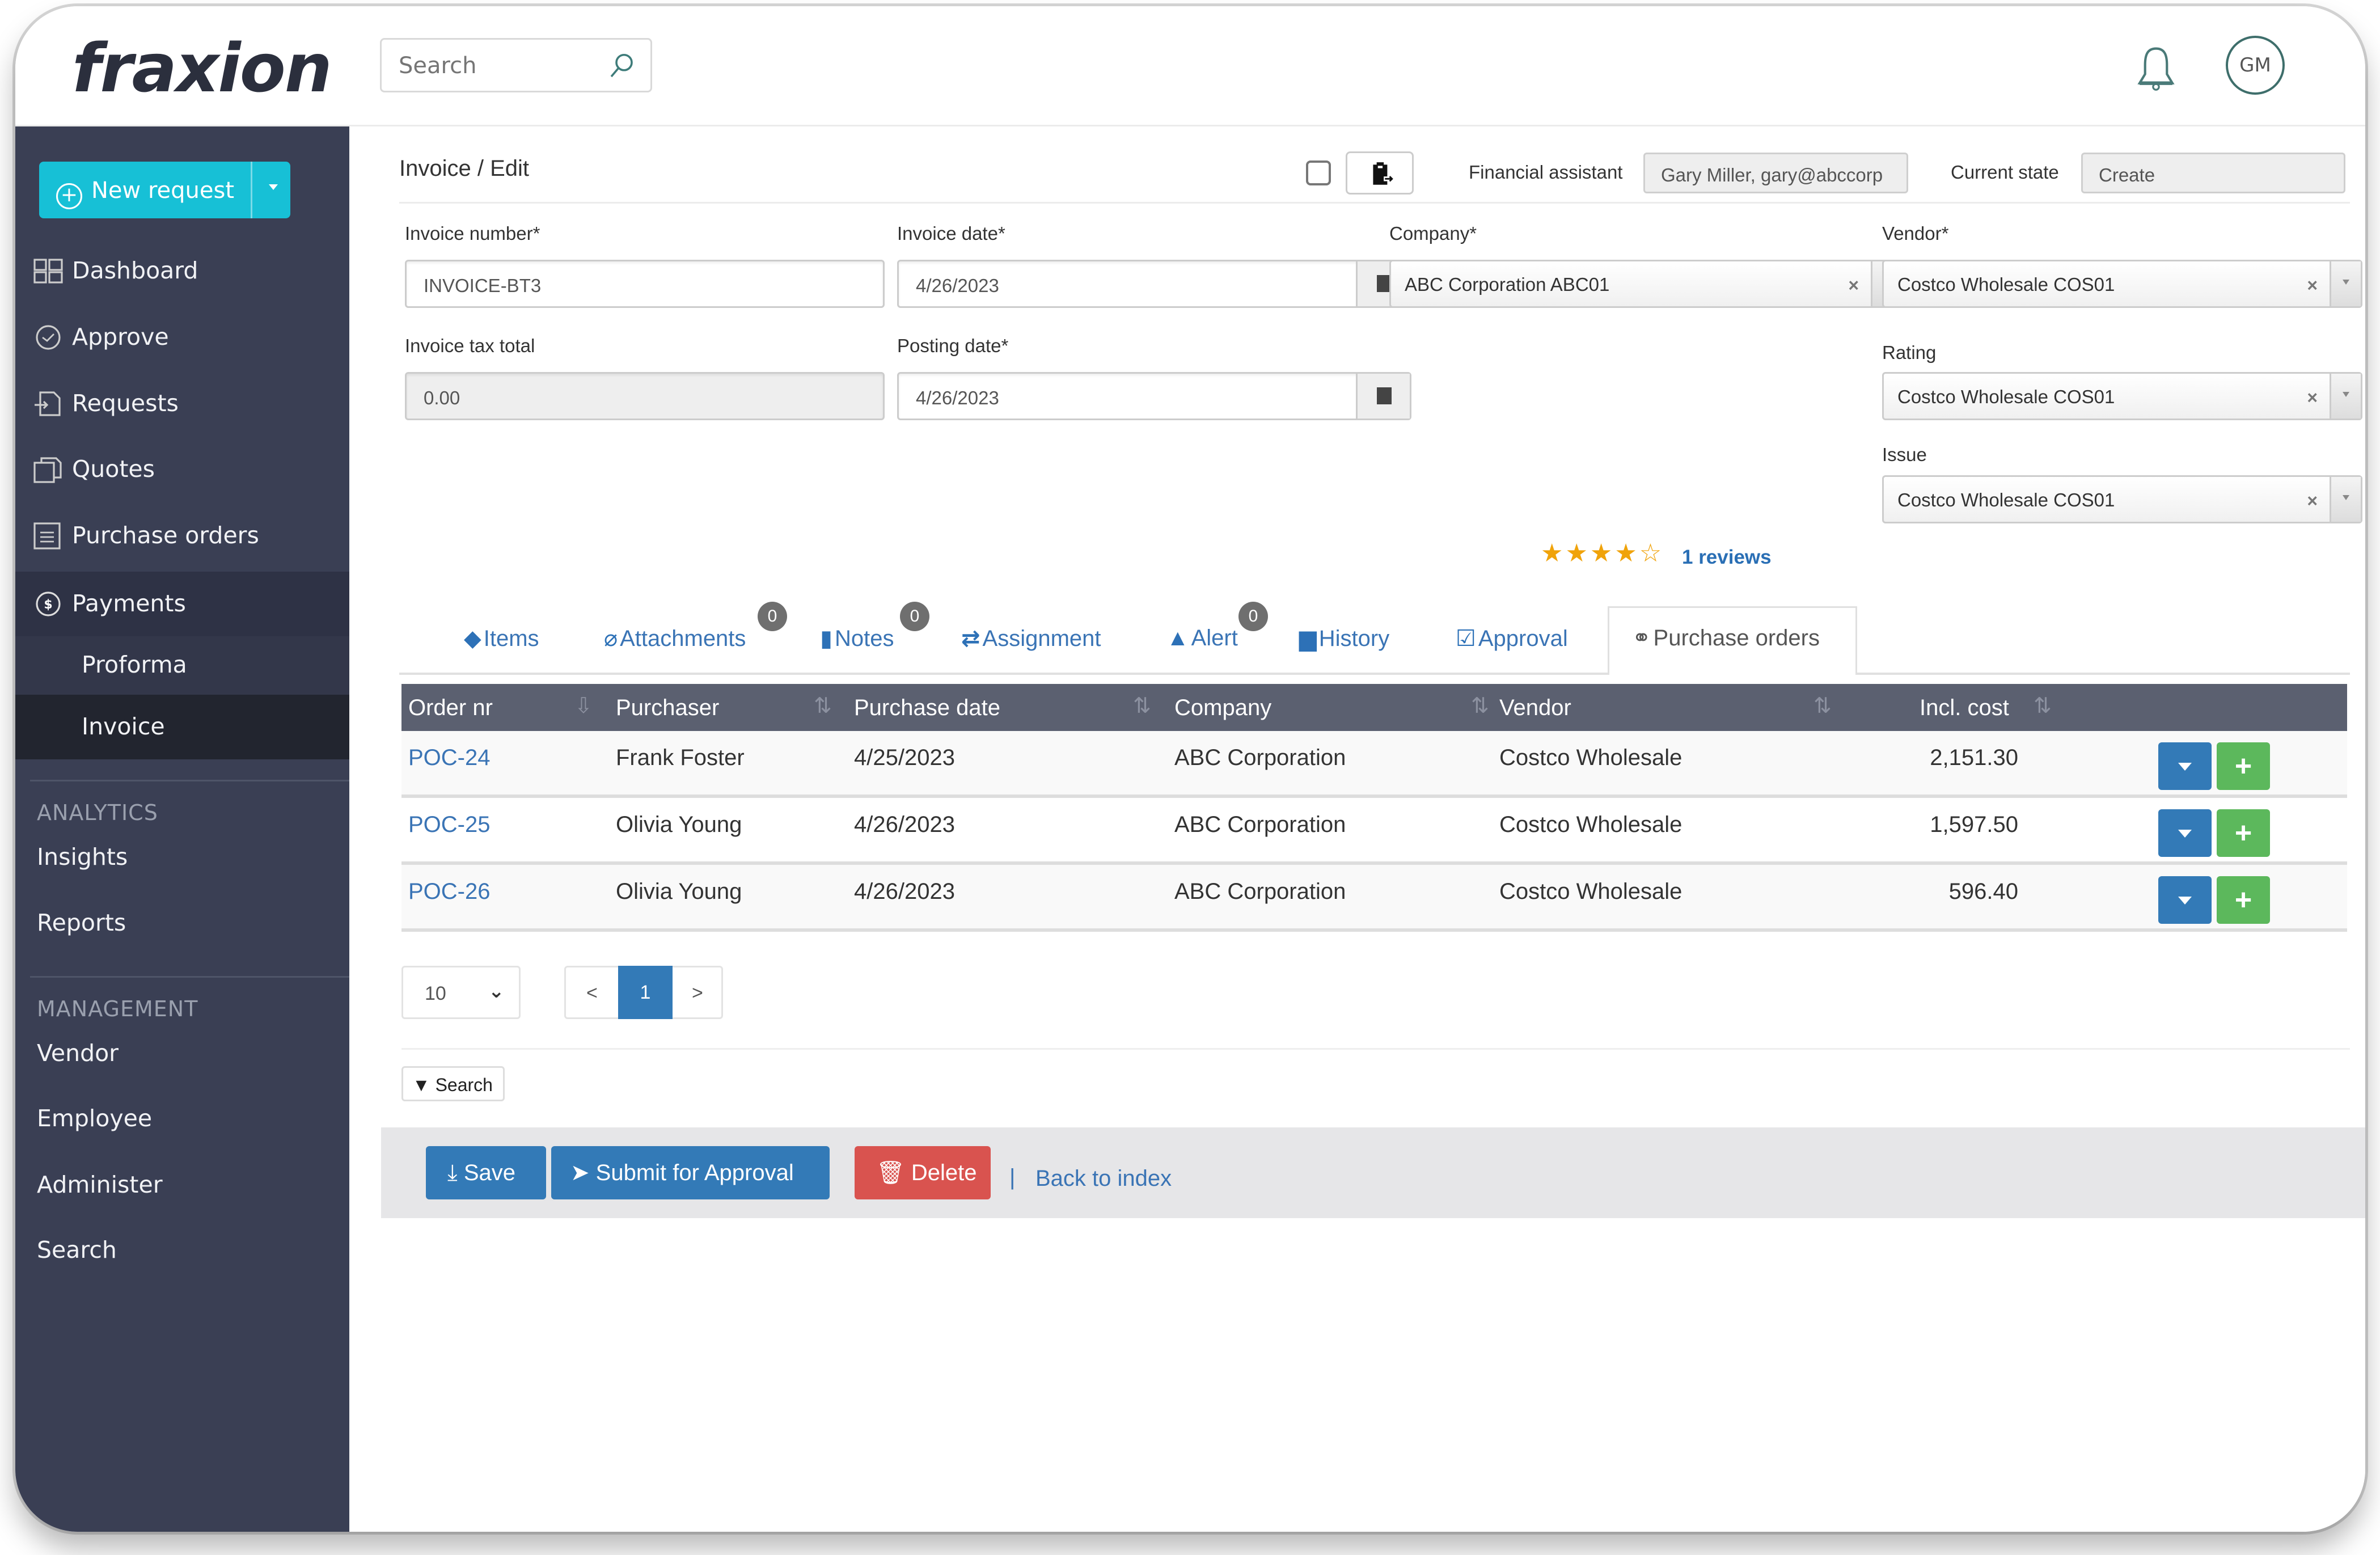 This screenshot has height=1555, width=2380. What do you see at coordinates (182, 727) in the screenshot?
I see `sidebar-item-invoice: Invoice` at bounding box center [182, 727].